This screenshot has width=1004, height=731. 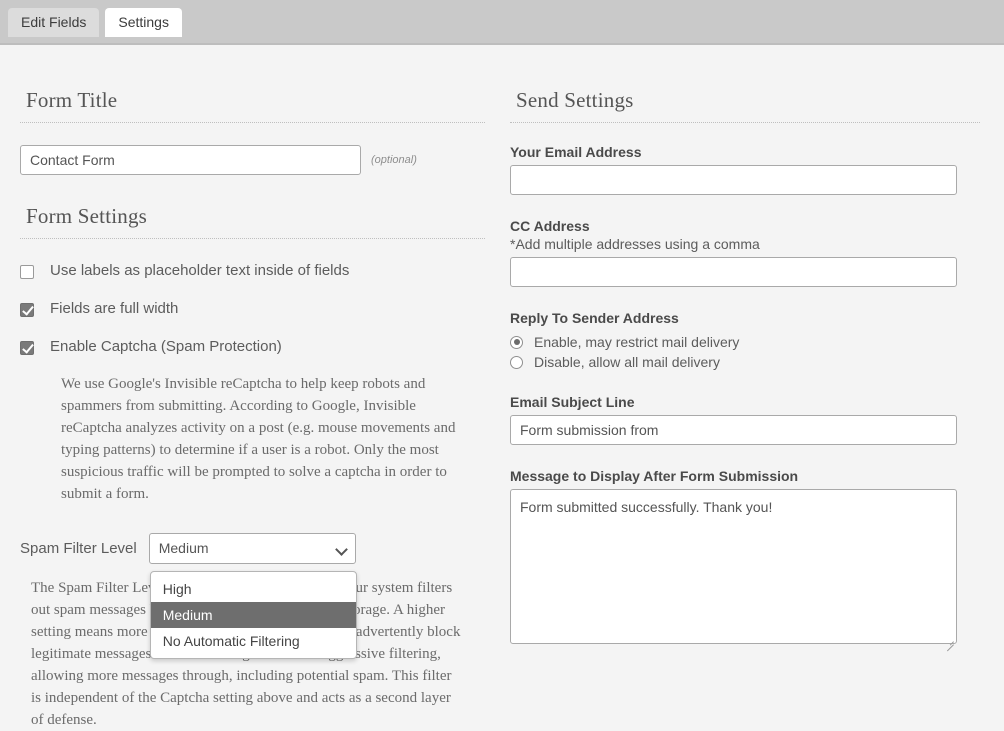 What do you see at coordinates (733, 180) in the screenshot?
I see `your-email-input` at bounding box center [733, 180].